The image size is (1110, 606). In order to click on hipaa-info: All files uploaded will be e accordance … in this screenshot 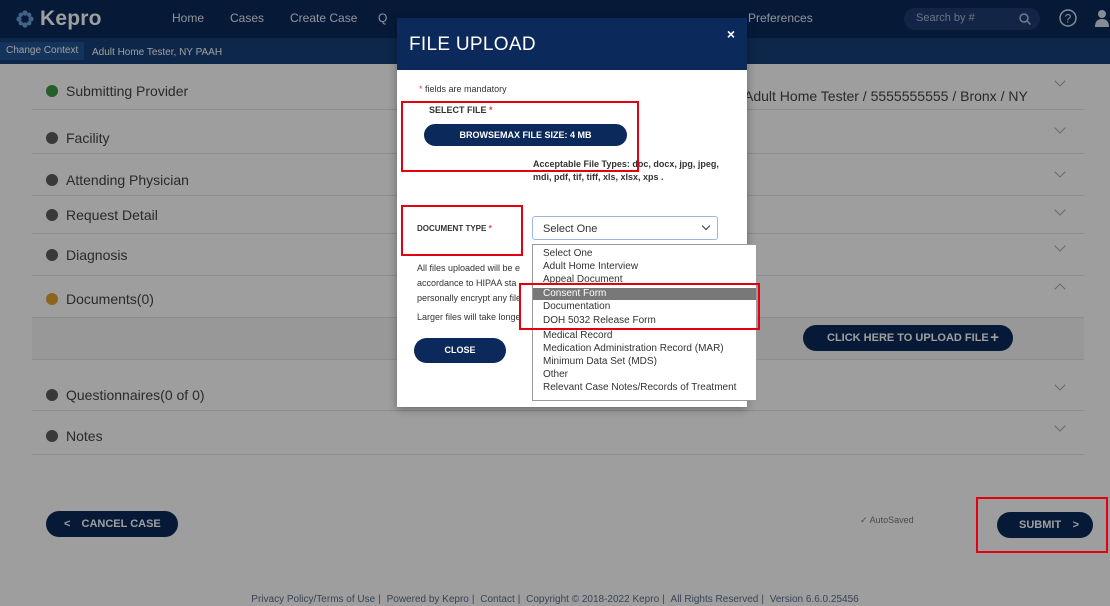, I will do `click(473, 283)`.